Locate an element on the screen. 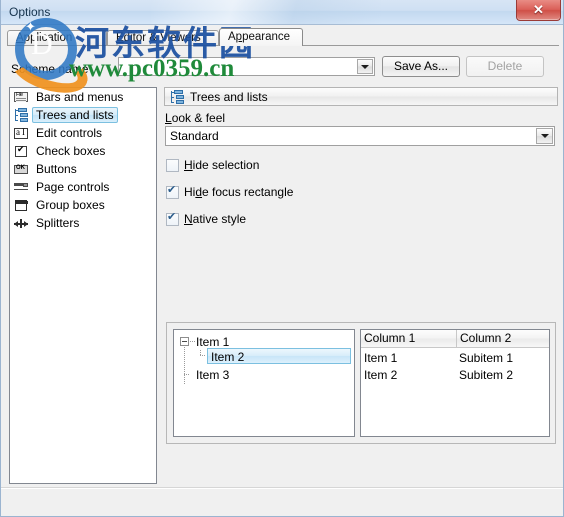  list-cell-r2c2: Subitem 2 is located at coordinates (486, 375).